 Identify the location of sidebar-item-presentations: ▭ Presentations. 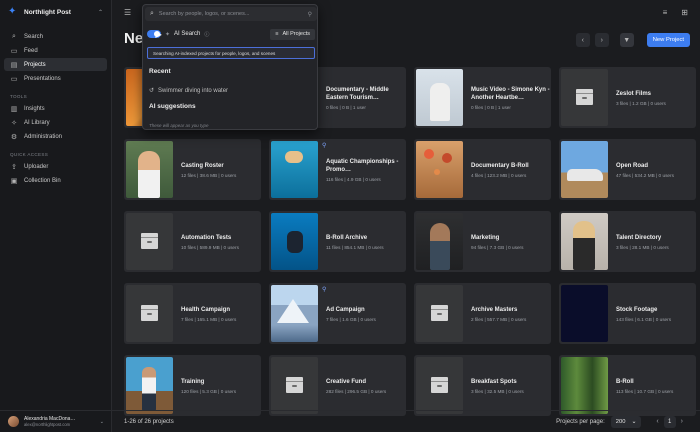
(55, 78).